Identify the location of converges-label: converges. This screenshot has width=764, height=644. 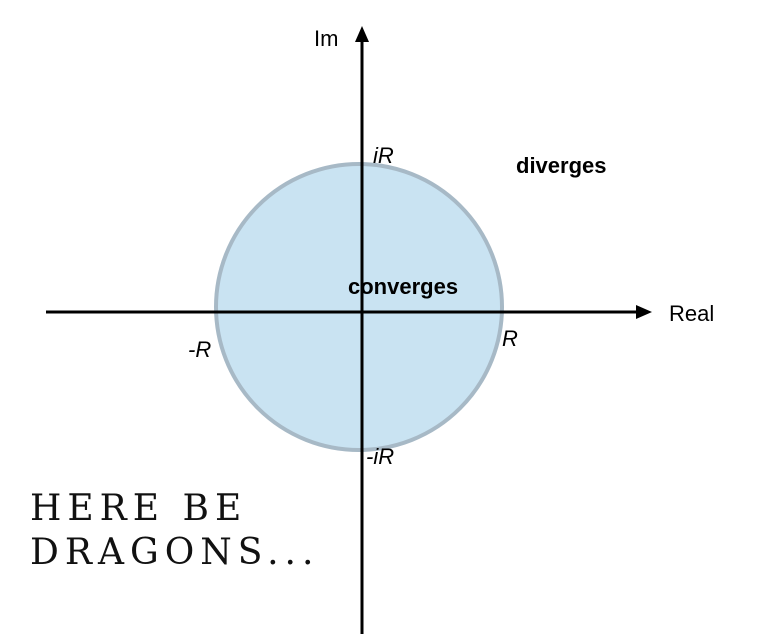
(403, 286).